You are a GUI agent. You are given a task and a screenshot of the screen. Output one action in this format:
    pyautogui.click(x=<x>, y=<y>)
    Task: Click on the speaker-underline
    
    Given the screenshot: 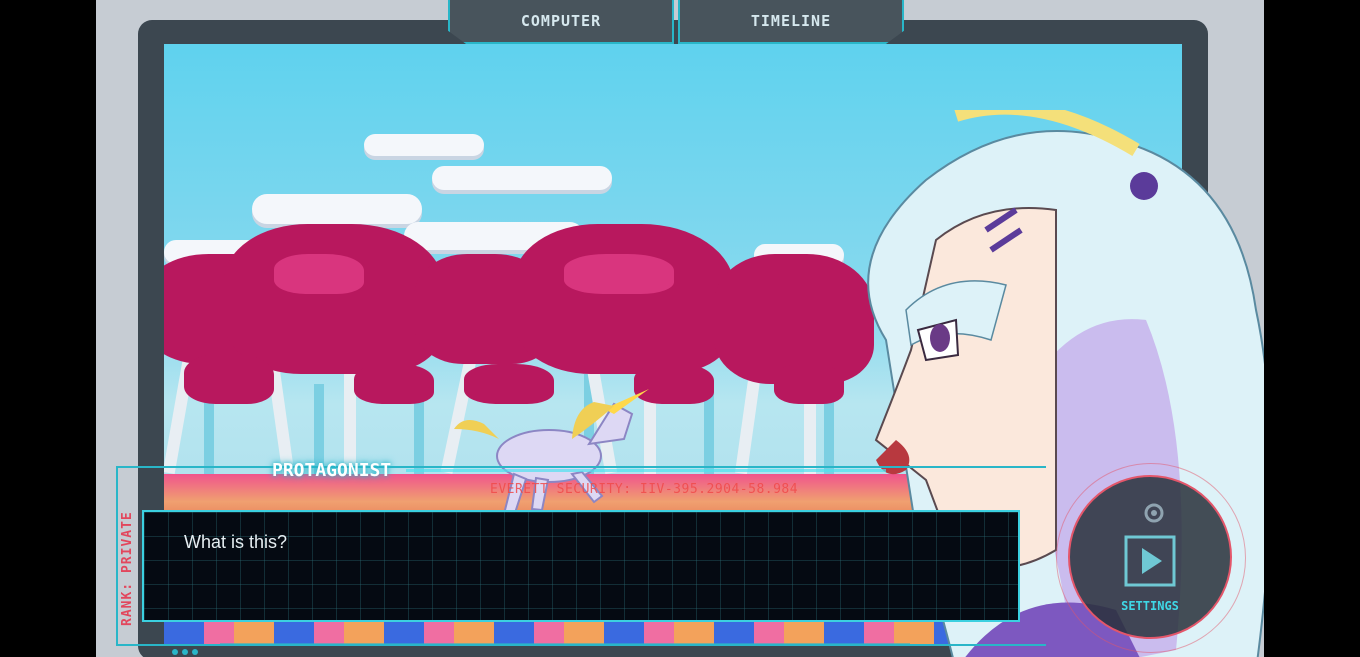 What is the action you would take?
    pyautogui.click(x=646, y=470)
    